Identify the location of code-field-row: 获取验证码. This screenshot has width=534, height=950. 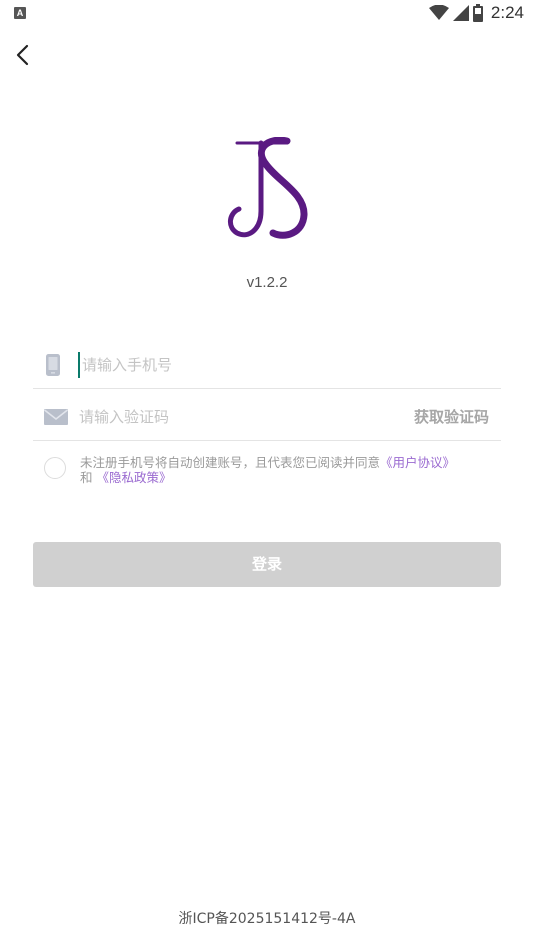
(267, 416).